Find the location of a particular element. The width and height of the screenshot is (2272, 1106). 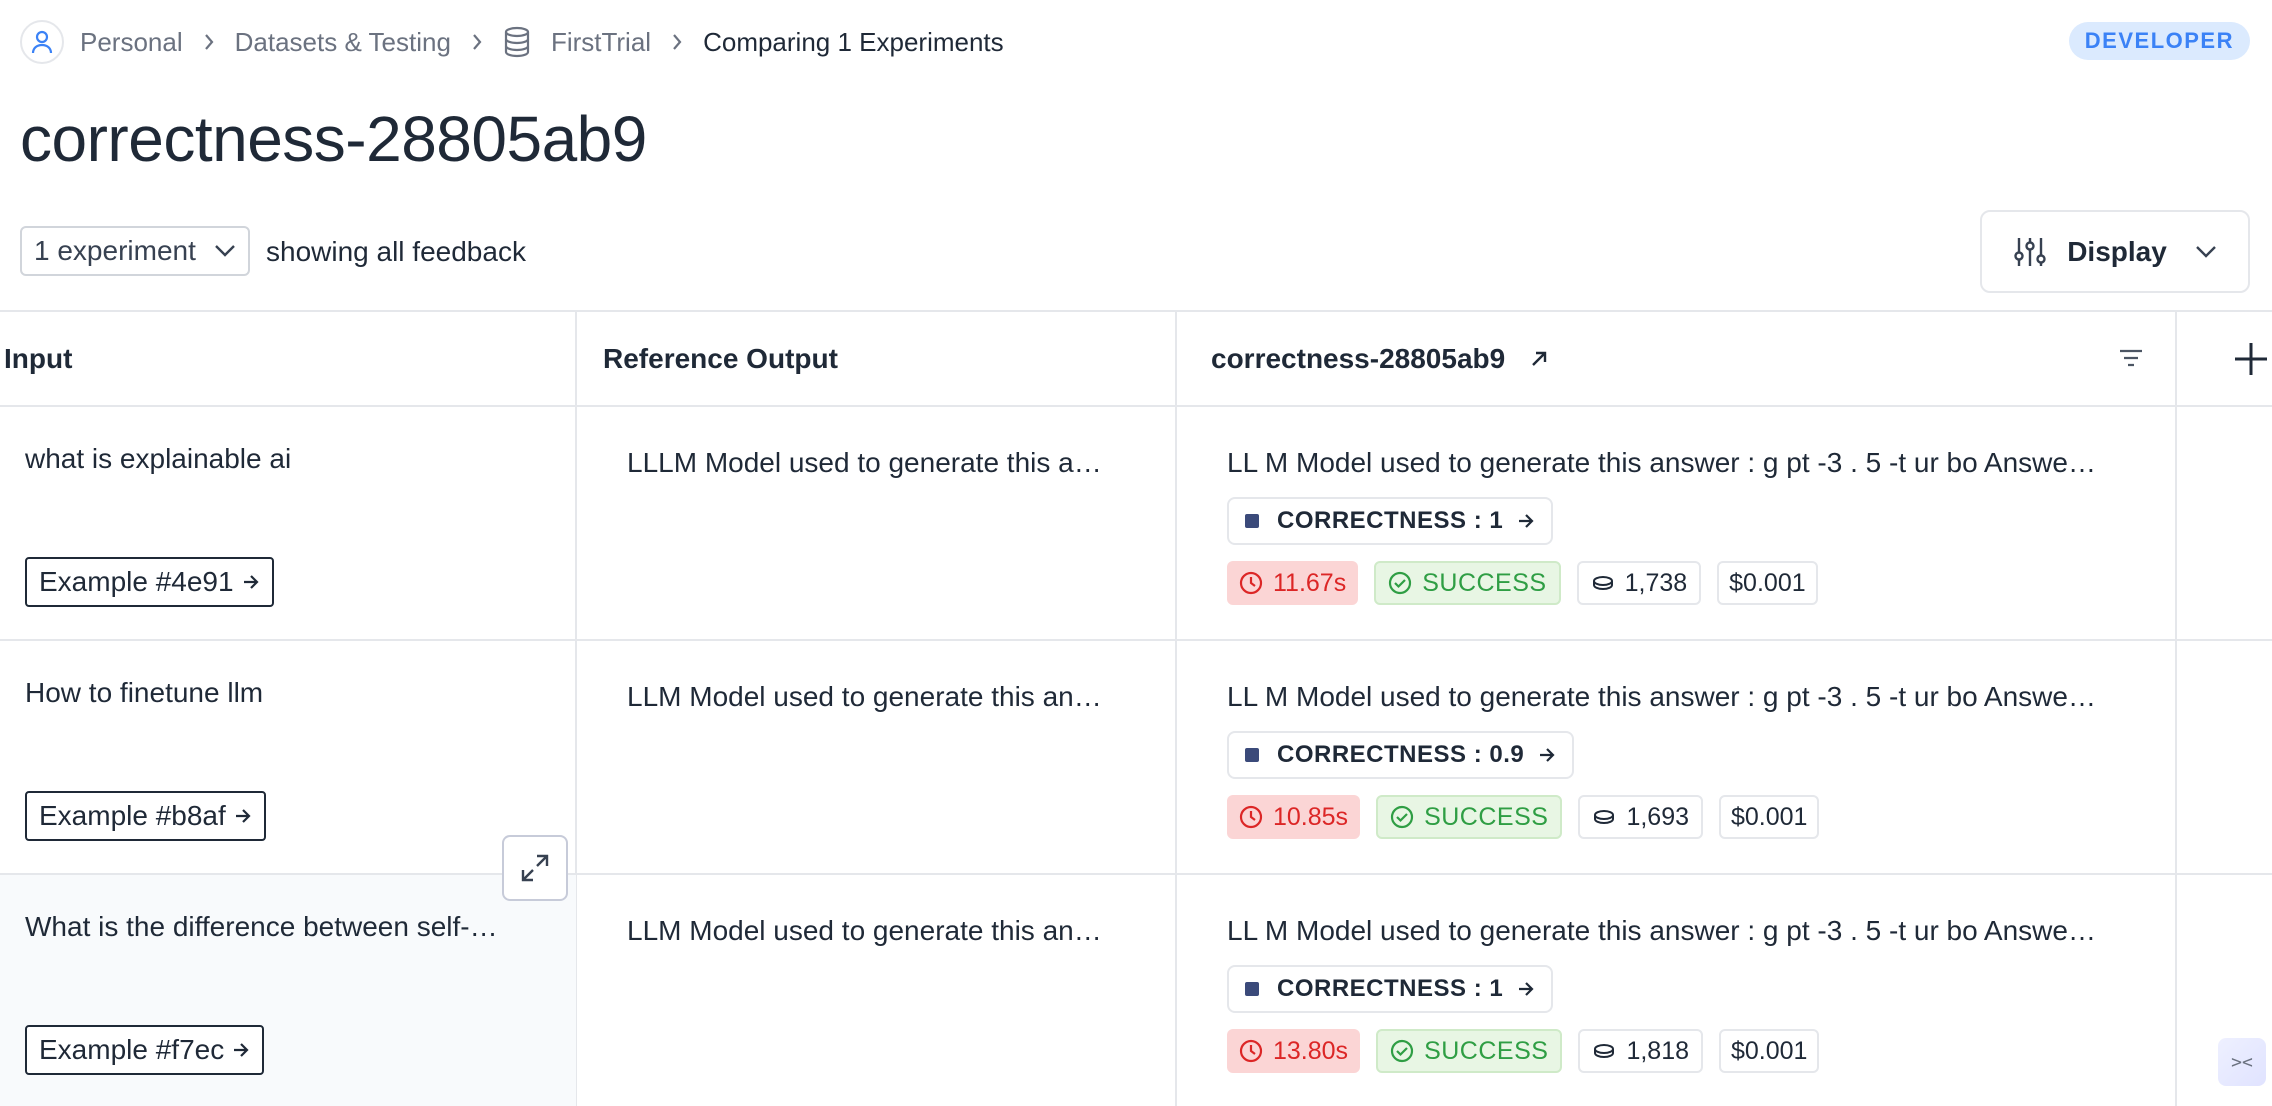

latency-value: 13.80s is located at coordinates (1311, 1050).